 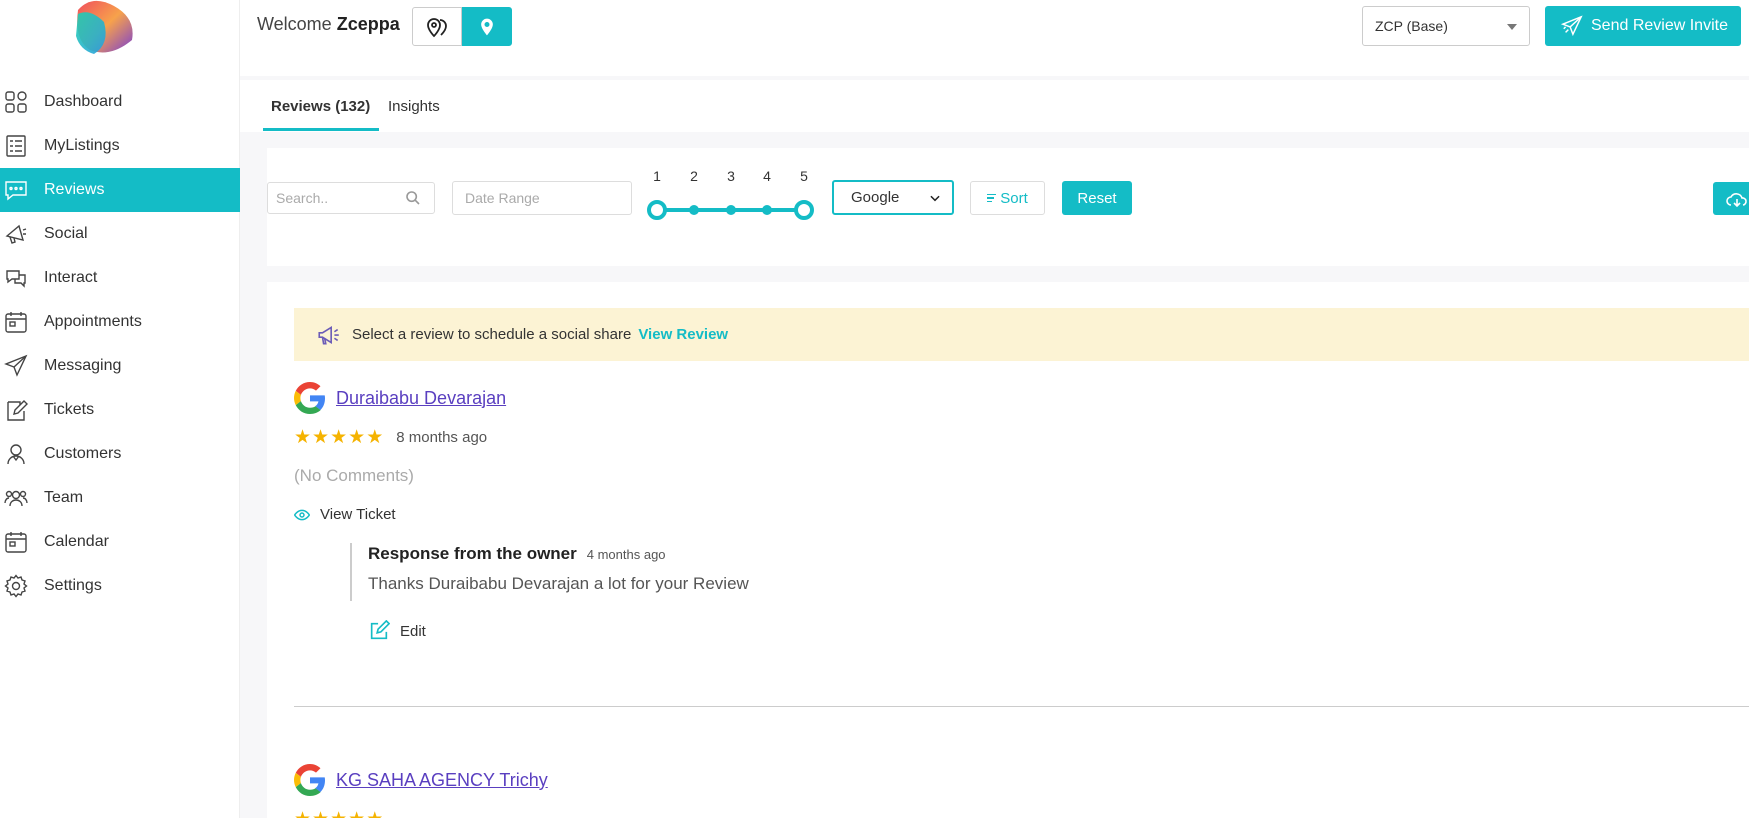 I want to click on star-rating: ★ ★ ★ ★ ★, so click(x=1021, y=813).